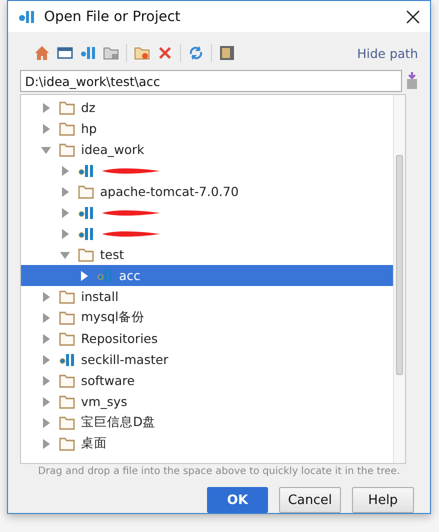 The image size is (439, 532). What do you see at coordinates (142, 53) in the screenshot?
I see `new-folder-icon` at bounding box center [142, 53].